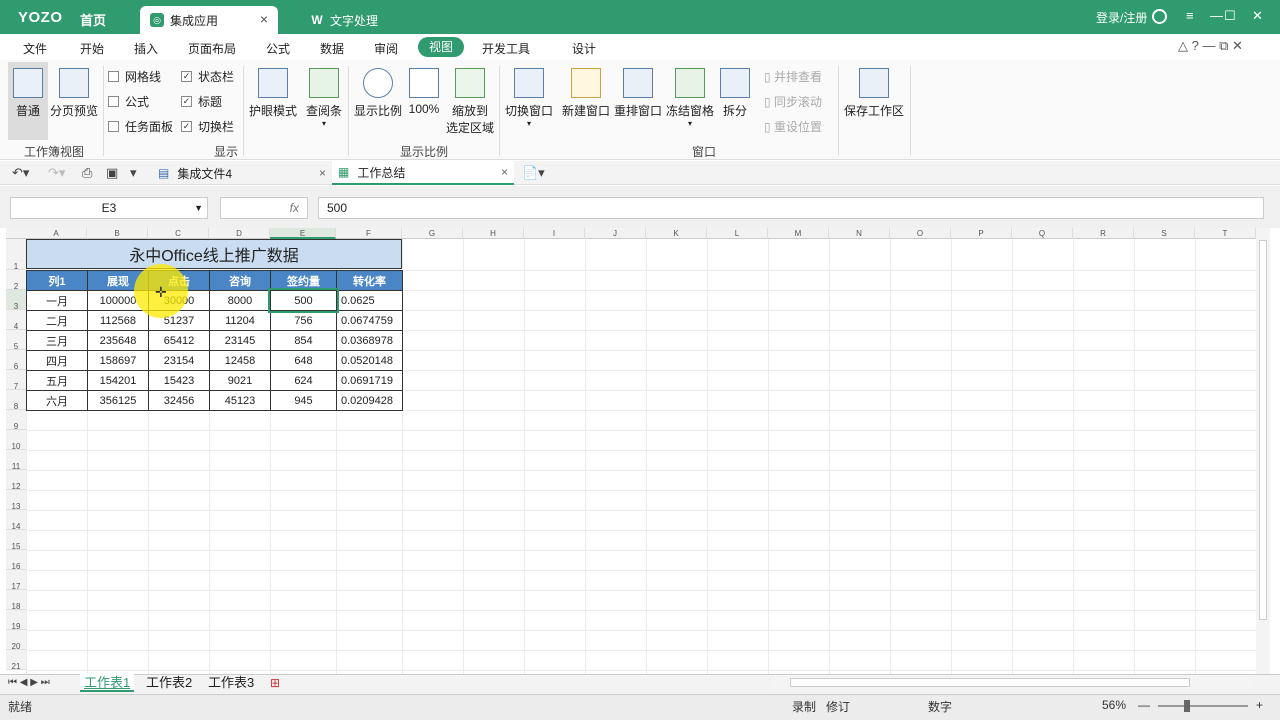 Image resolution: width=1280 pixels, height=720 pixels. Describe the element at coordinates (278, 48) in the screenshot. I see `menu-formula: 公式` at that location.